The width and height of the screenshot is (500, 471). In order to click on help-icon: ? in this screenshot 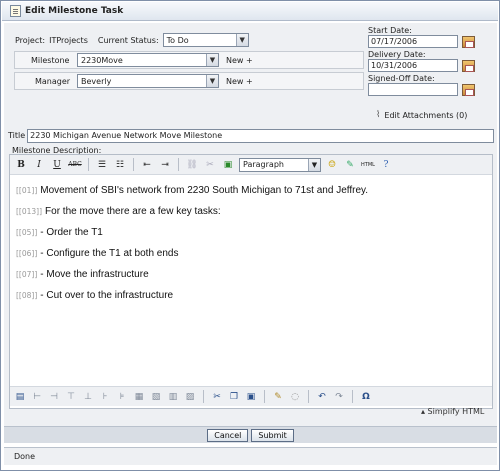, I will do `click(386, 165)`.